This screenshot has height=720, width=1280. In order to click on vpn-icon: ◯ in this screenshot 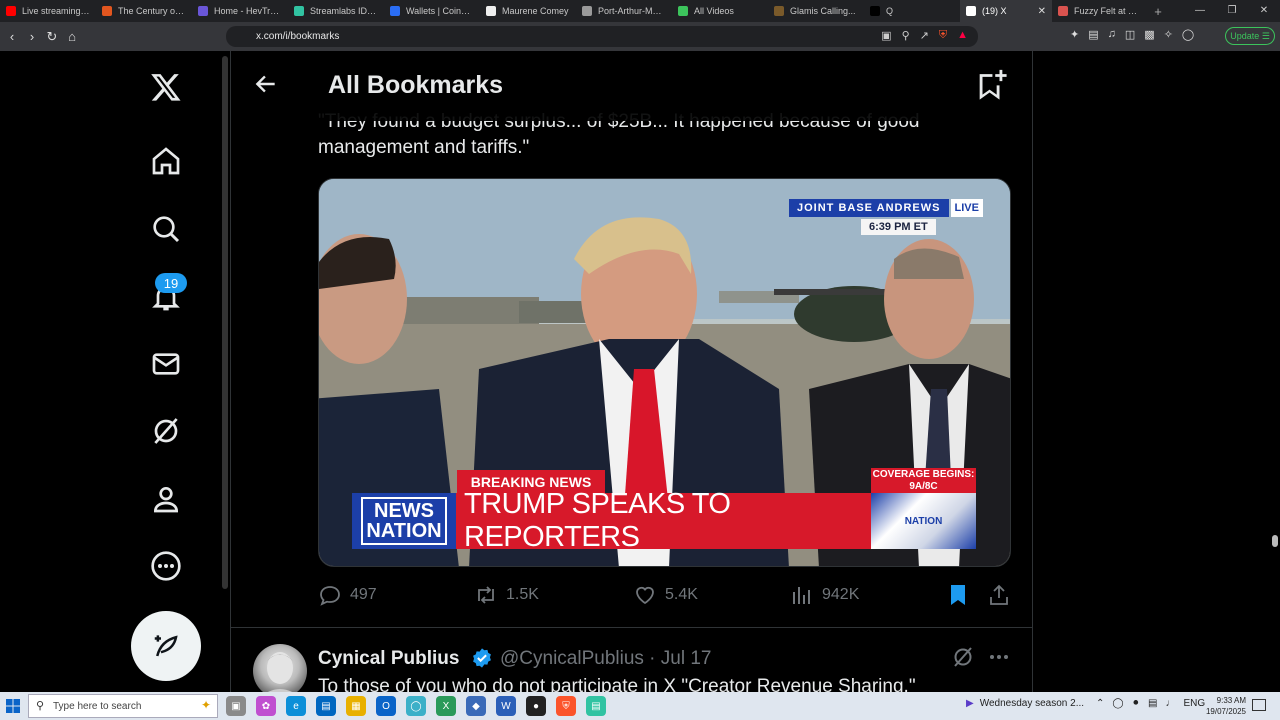, I will do `click(1188, 34)`.